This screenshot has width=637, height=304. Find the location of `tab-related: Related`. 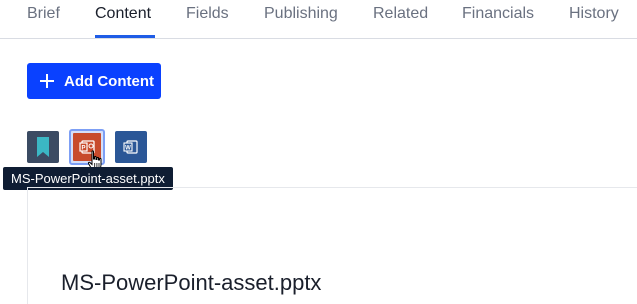

tab-related: Related is located at coordinates (400, 19).